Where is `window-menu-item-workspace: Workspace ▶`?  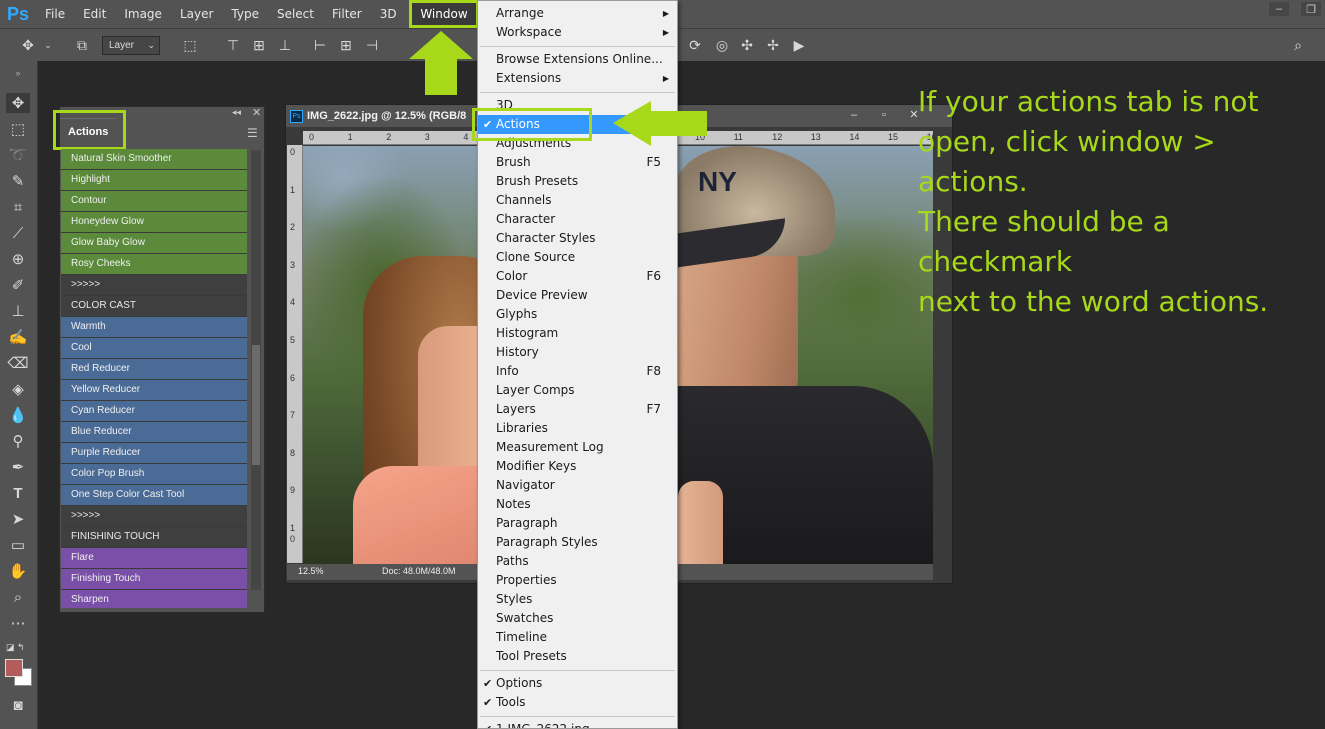 window-menu-item-workspace: Workspace ▶ is located at coordinates (577, 32).